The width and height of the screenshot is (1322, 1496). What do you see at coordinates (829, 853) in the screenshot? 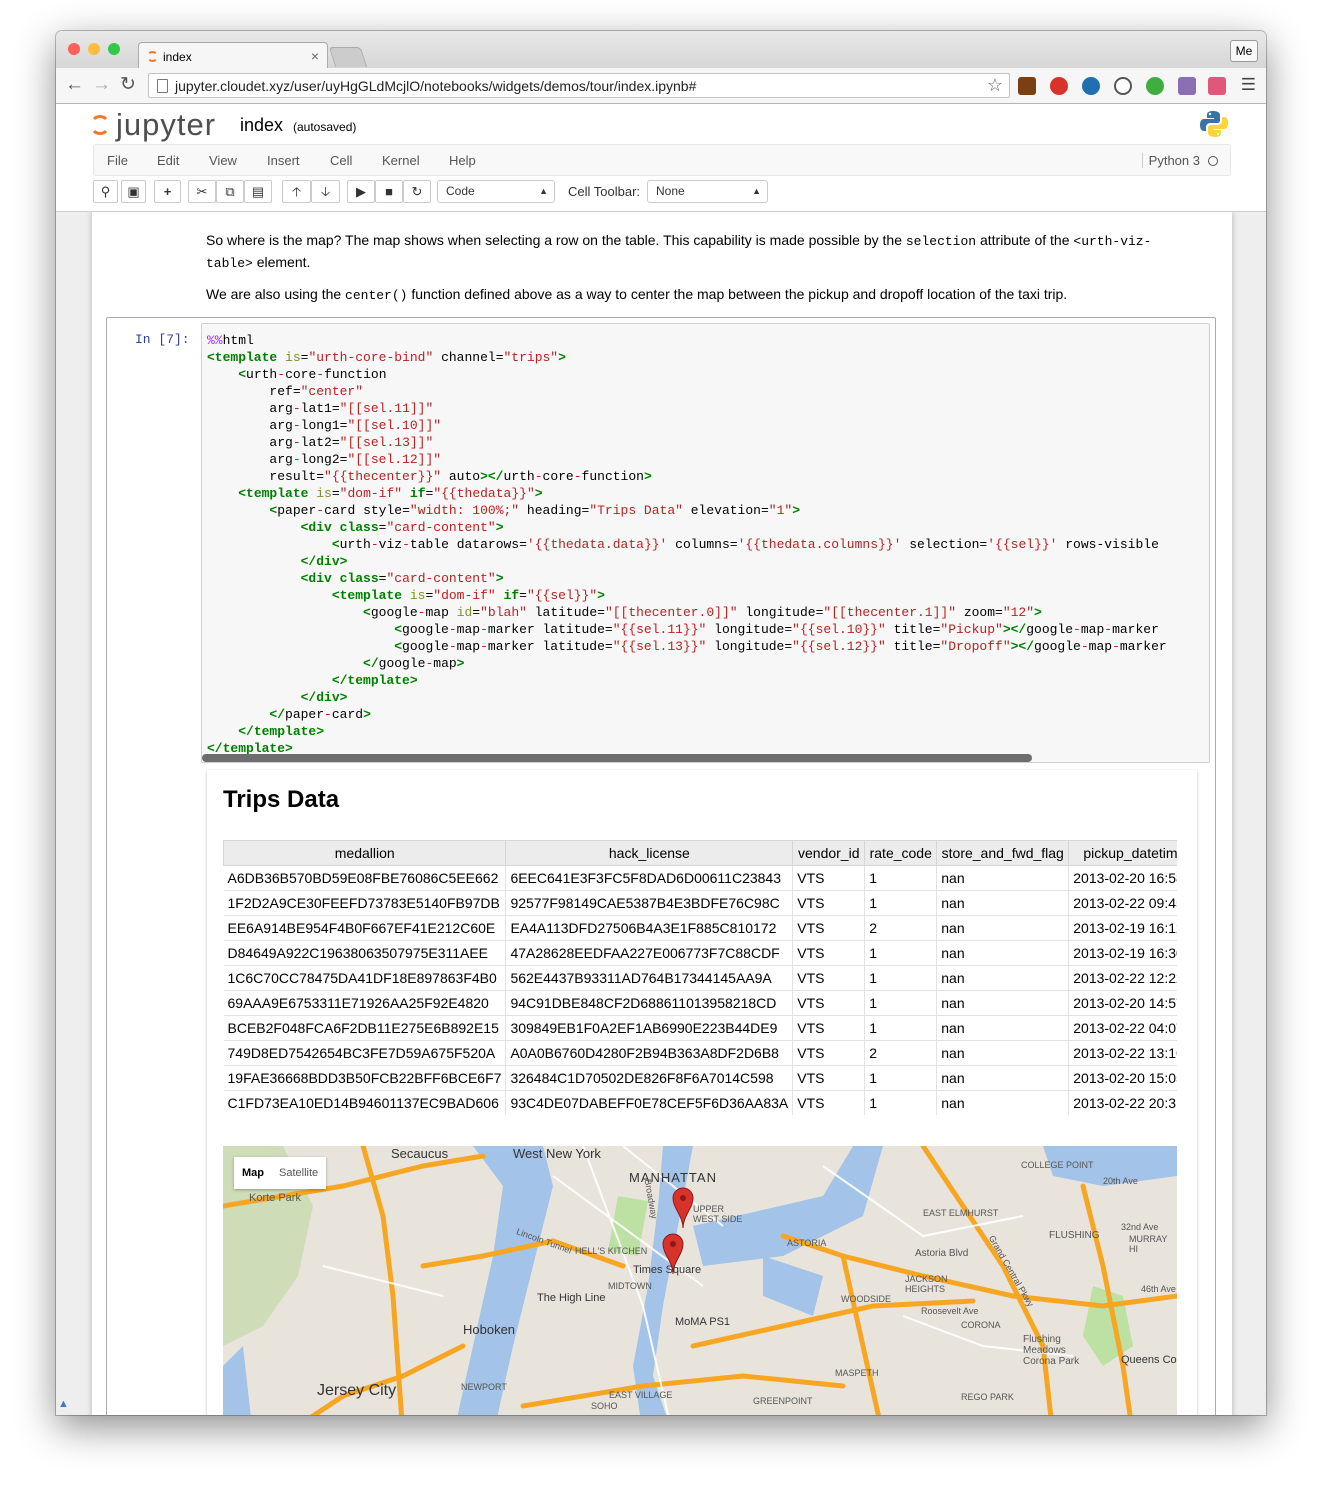
I see `column-header: vendor_id` at bounding box center [829, 853].